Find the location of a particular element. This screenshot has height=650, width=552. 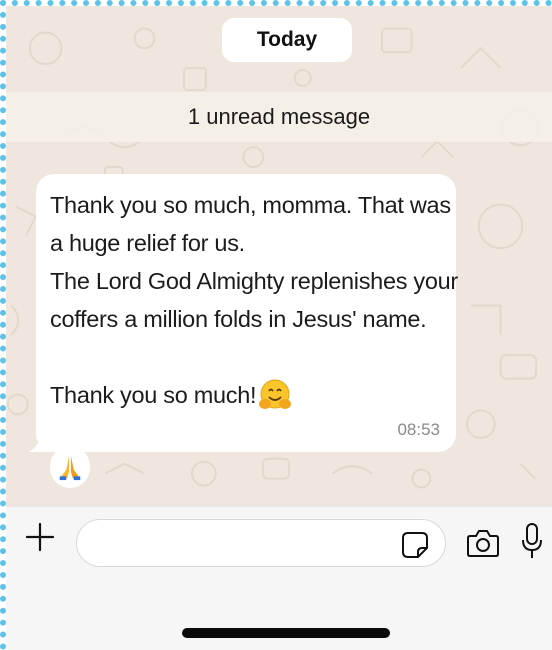

date-separator: Today is located at coordinates (287, 40).